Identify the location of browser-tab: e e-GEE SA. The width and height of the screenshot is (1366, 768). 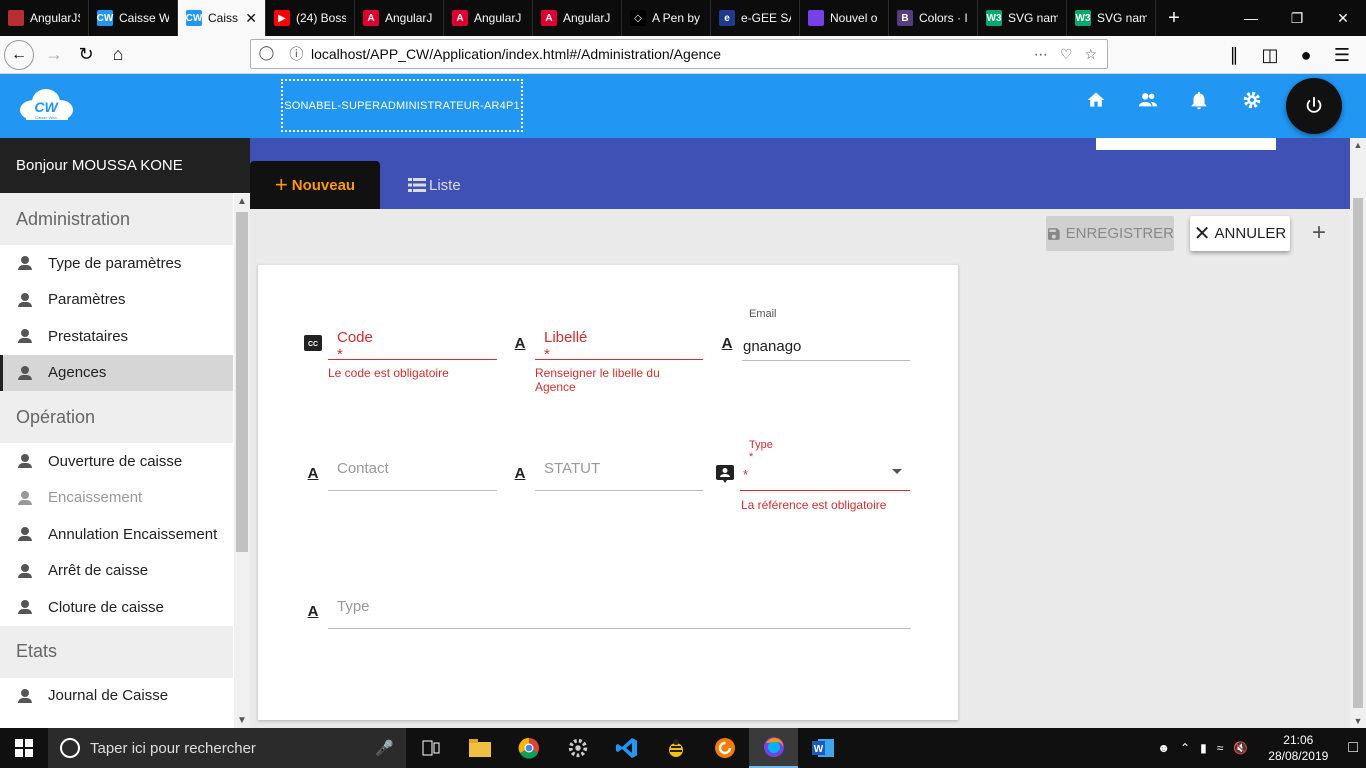
(755, 18).